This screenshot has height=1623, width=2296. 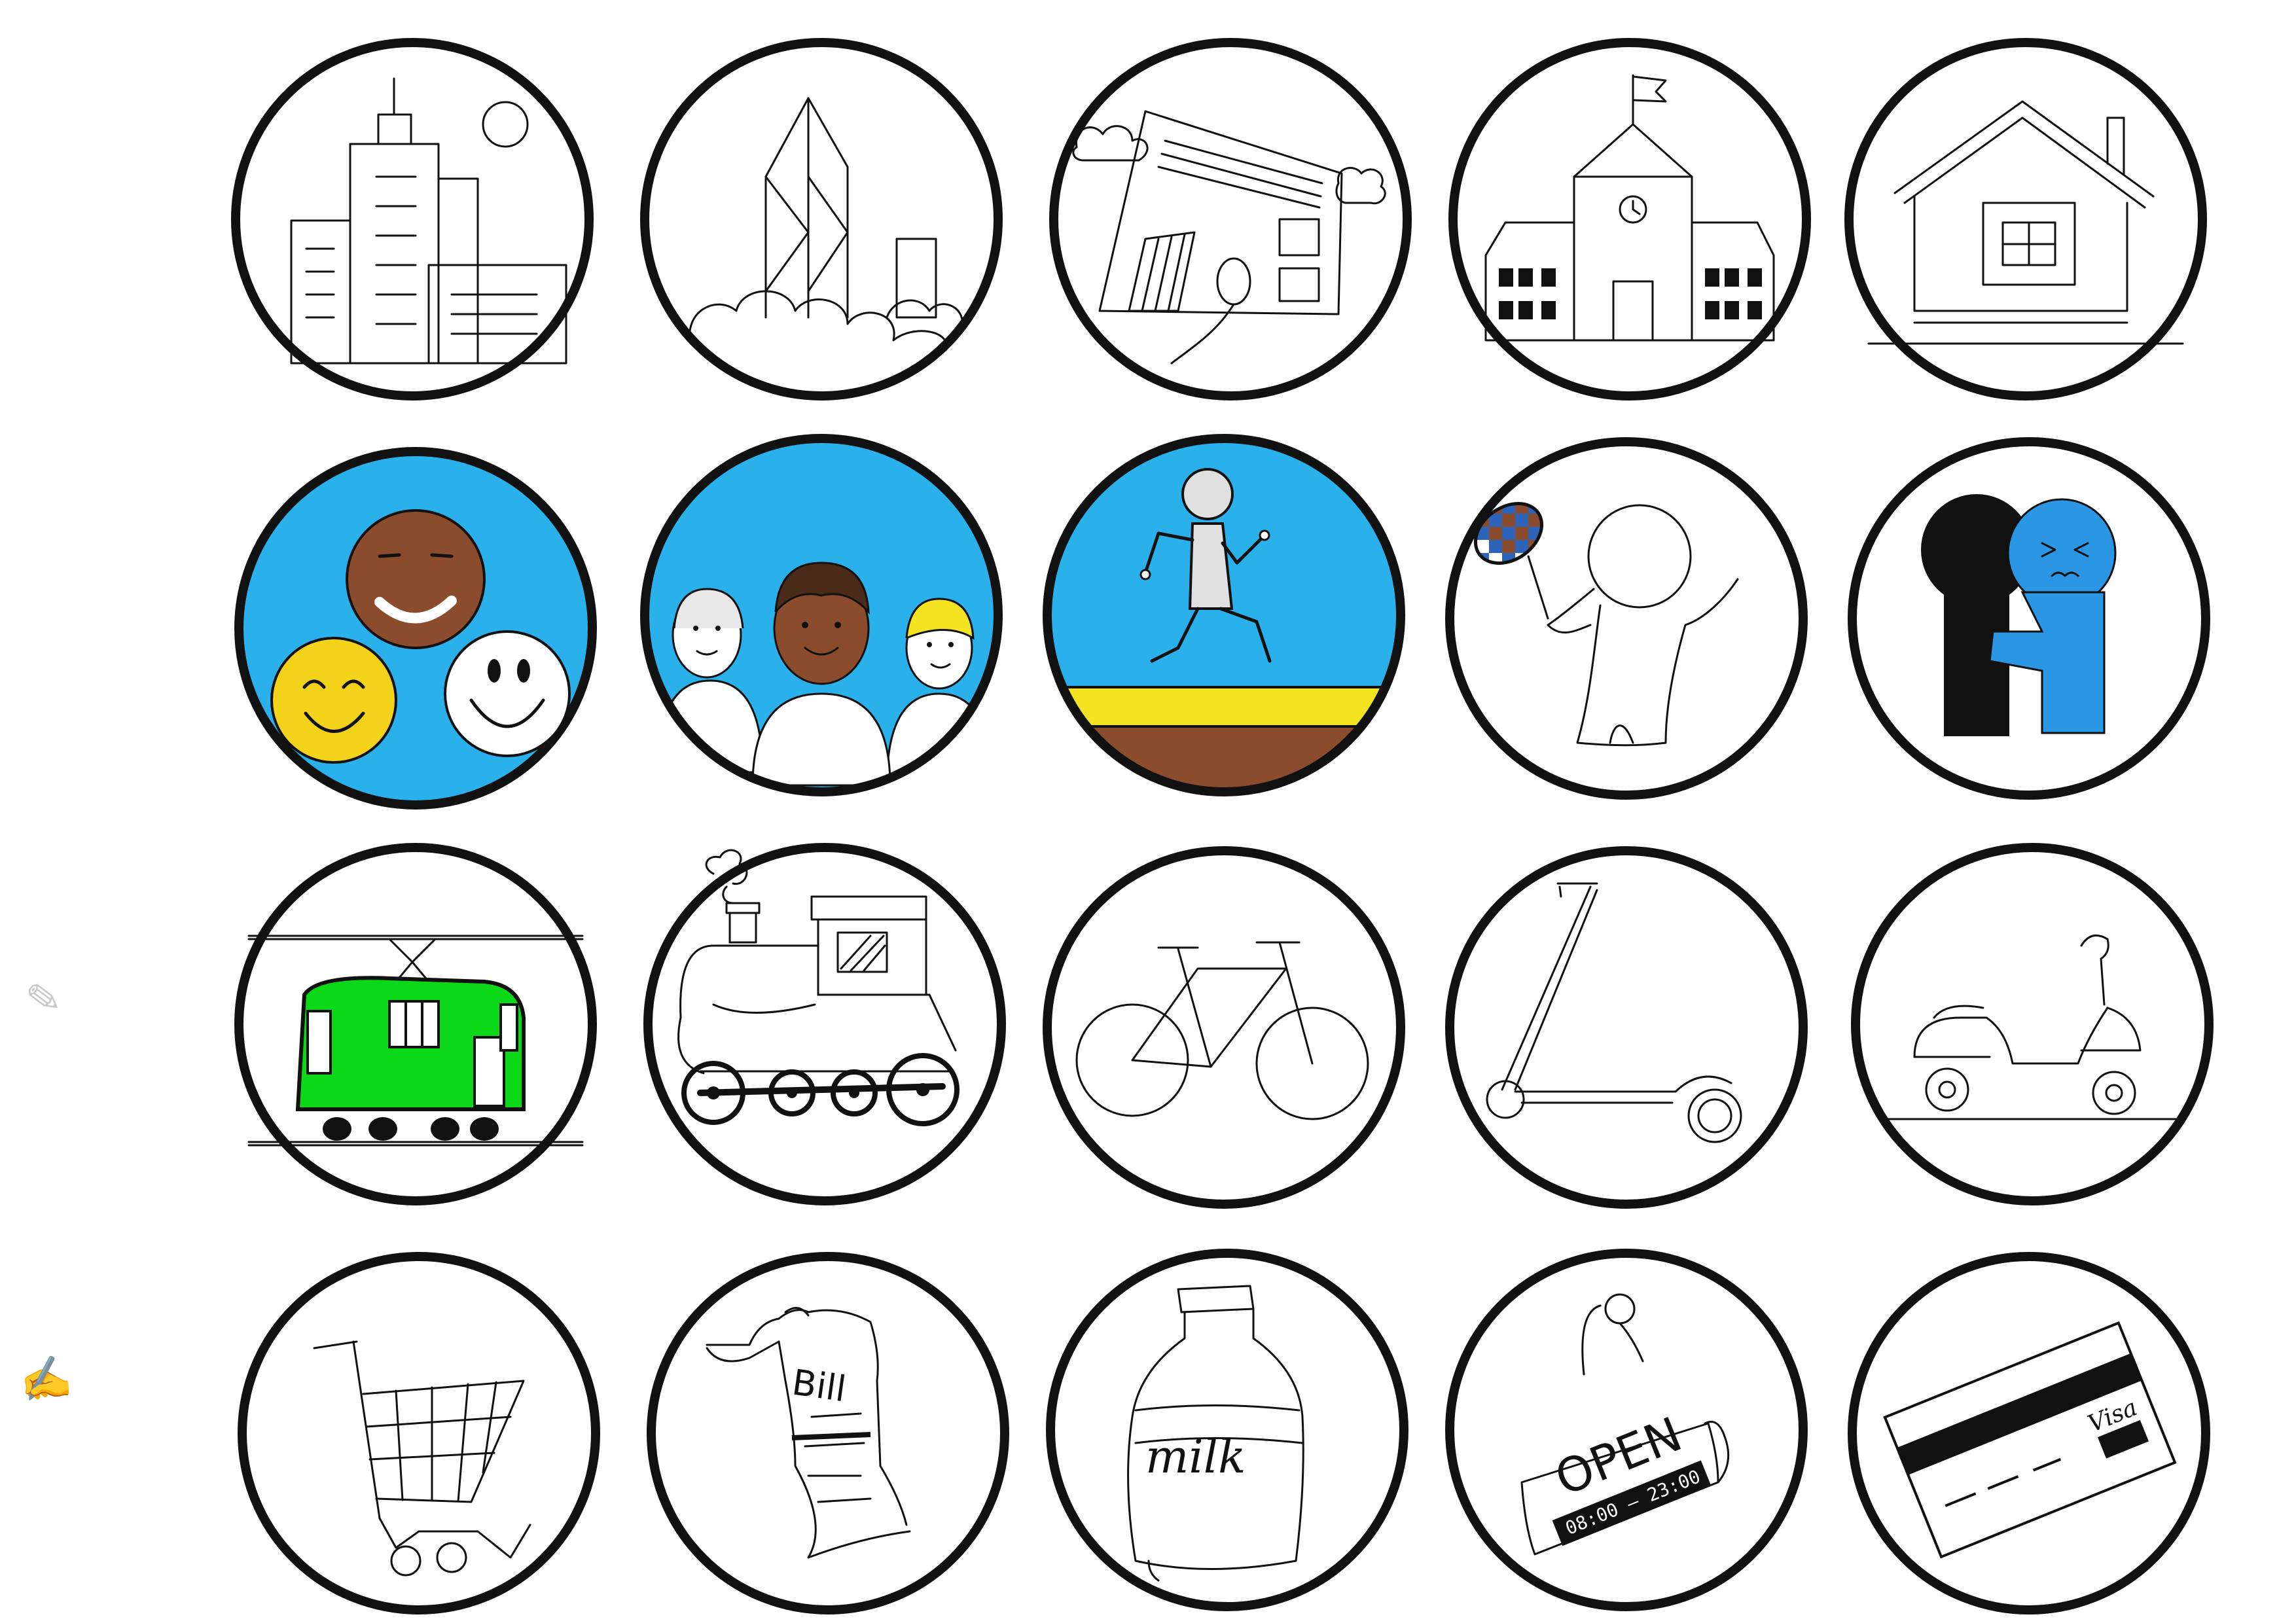 What do you see at coordinates (419, 1433) in the screenshot?
I see `shopping-cart-icon` at bounding box center [419, 1433].